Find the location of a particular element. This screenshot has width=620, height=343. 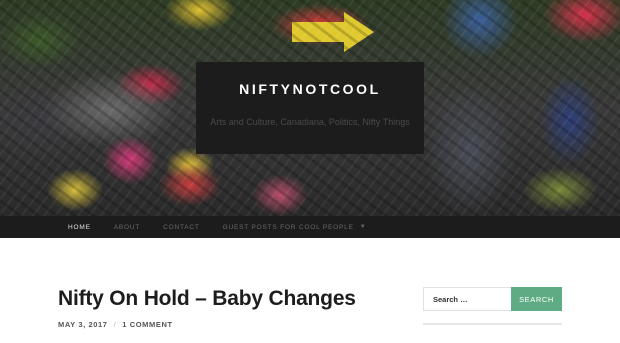

post-meta: MAY 3, 2017 / 1 COMMENT is located at coordinates (115, 324).